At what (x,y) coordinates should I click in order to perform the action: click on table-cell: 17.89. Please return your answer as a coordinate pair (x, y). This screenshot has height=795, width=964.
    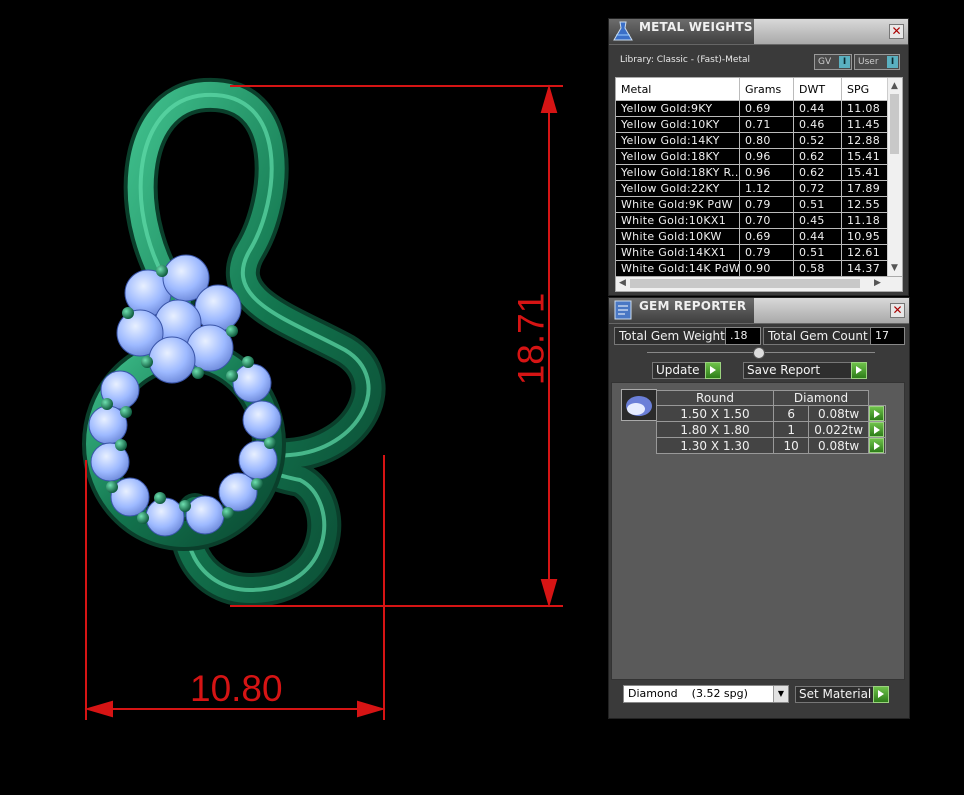
    Looking at the image, I should click on (864, 188).